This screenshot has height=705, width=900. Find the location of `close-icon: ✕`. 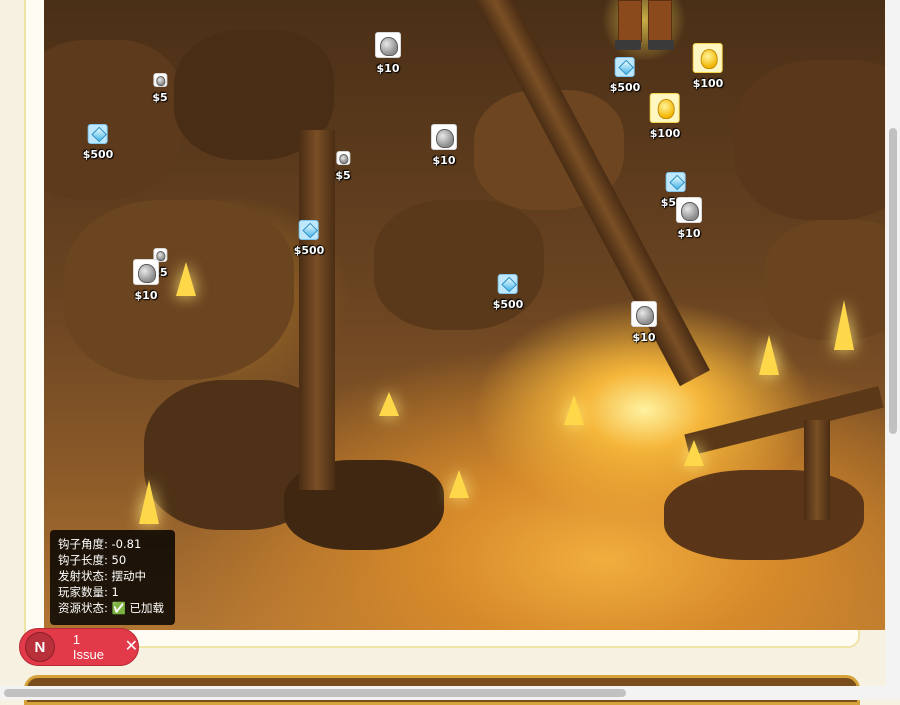

close-icon: ✕ is located at coordinates (131, 647).